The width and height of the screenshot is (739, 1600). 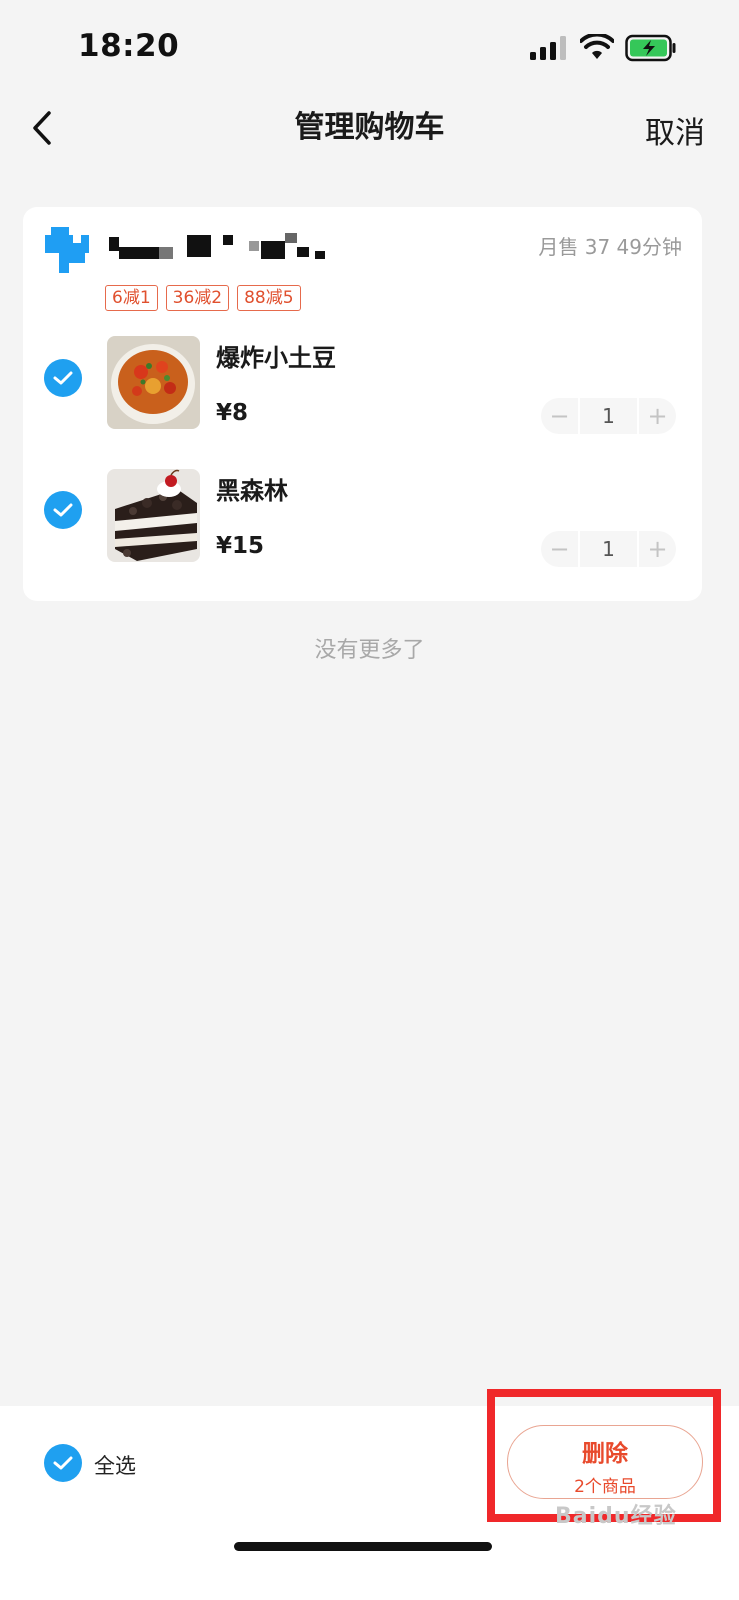 What do you see at coordinates (548, 48) in the screenshot?
I see `signal-icon` at bounding box center [548, 48].